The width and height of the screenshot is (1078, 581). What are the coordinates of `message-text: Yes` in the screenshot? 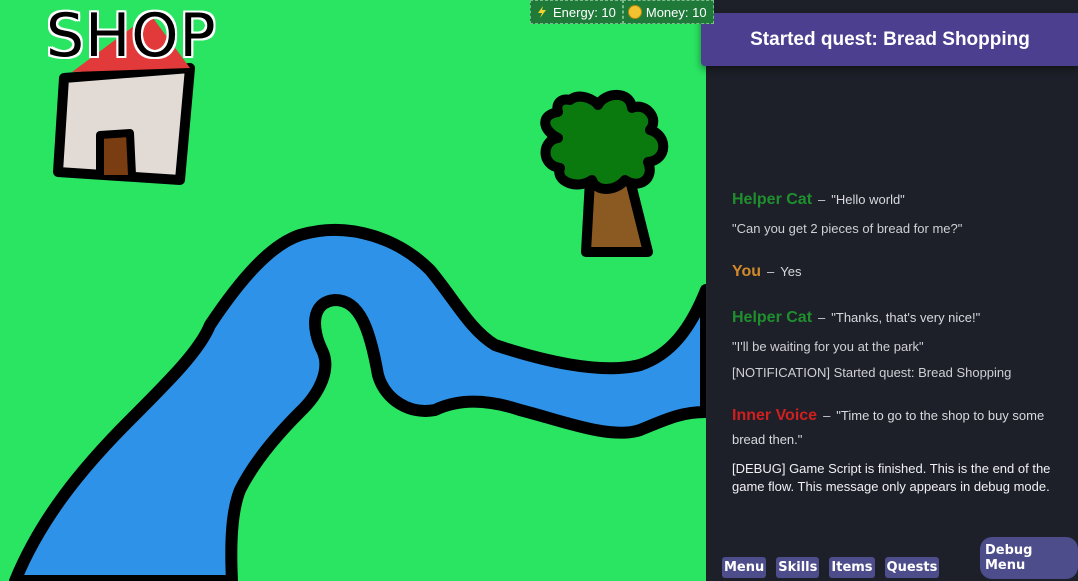 It's located at (791, 271).